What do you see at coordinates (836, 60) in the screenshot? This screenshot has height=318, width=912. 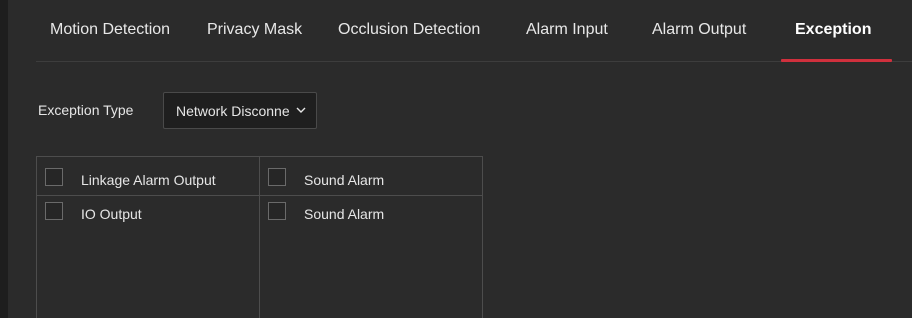 I see `active-tab-indicator` at bounding box center [836, 60].